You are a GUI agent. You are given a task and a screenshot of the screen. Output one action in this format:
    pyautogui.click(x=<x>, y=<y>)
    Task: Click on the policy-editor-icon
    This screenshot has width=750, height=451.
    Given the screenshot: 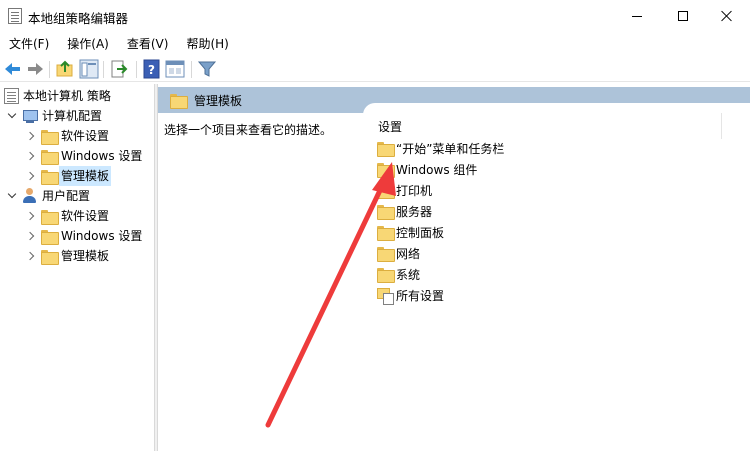 What is the action you would take?
    pyautogui.click(x=15, y=16)
    